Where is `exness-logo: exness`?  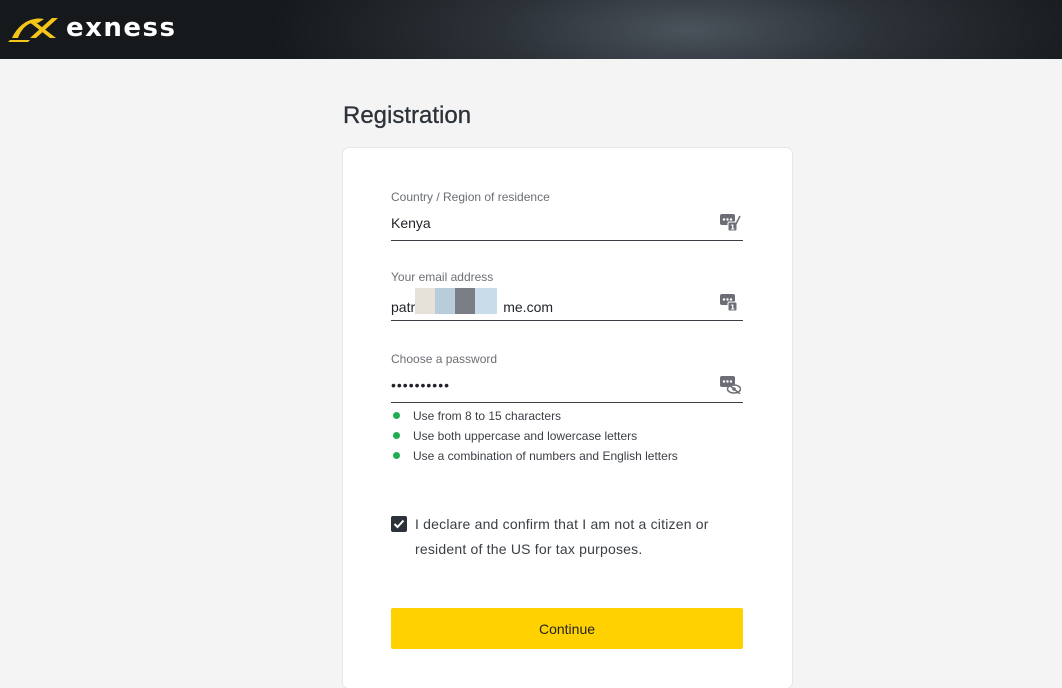 exness-logo: exness is located at coordinates (92, 28).